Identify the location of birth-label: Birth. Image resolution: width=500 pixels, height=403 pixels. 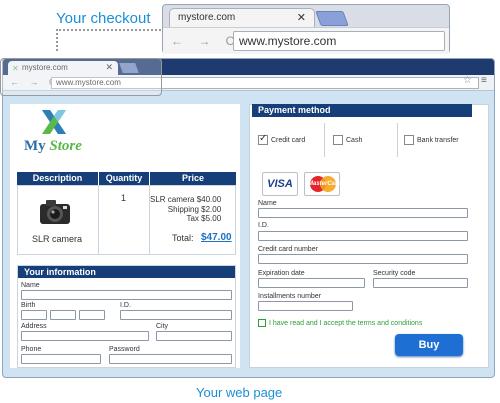
(28, 305).